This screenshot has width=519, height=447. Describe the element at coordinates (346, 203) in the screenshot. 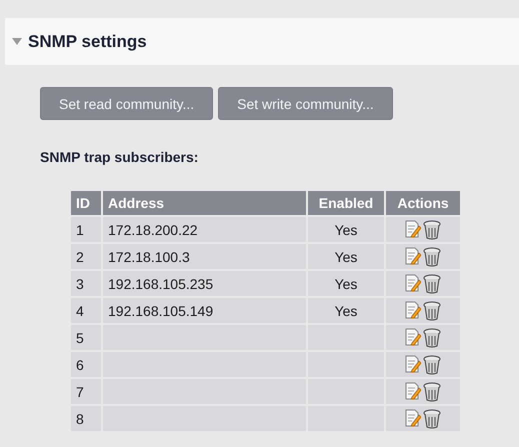

I see `column-header: Enabled` at that location.